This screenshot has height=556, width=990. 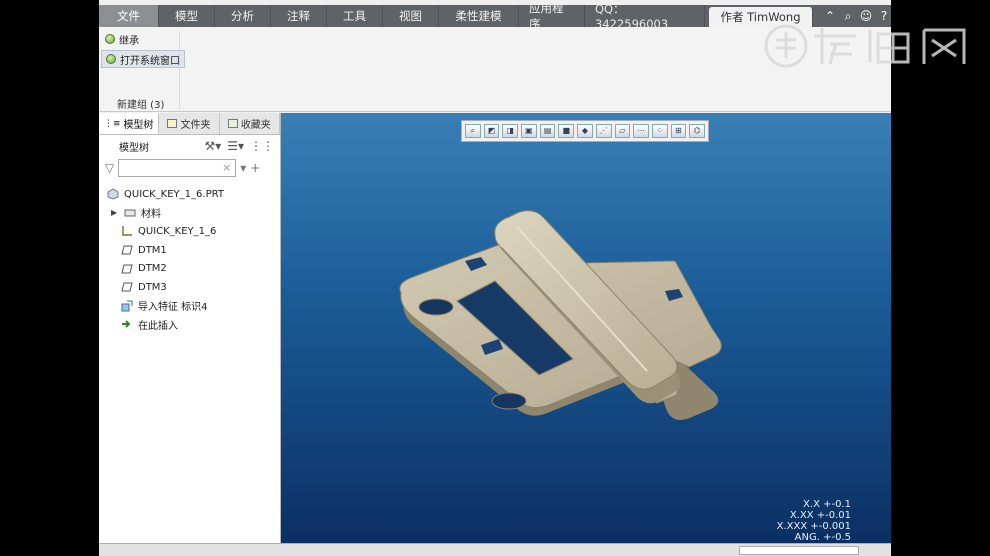 What do you see at coordinates (177, 168) in the screenshot?
I see `search-input: ×` at bounding box center [177, 168].